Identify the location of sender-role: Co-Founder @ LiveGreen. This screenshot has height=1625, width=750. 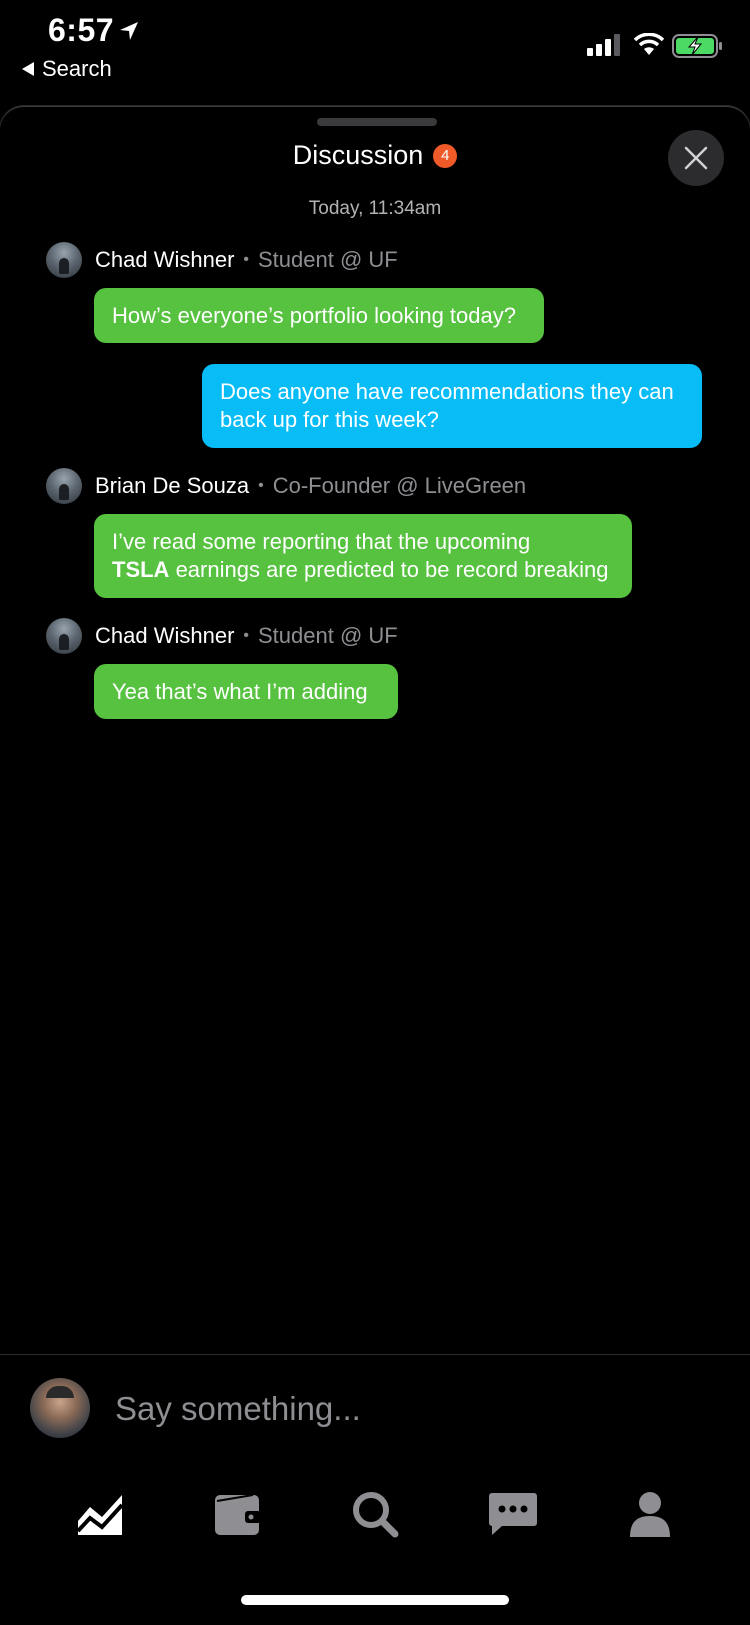
(399, 485).